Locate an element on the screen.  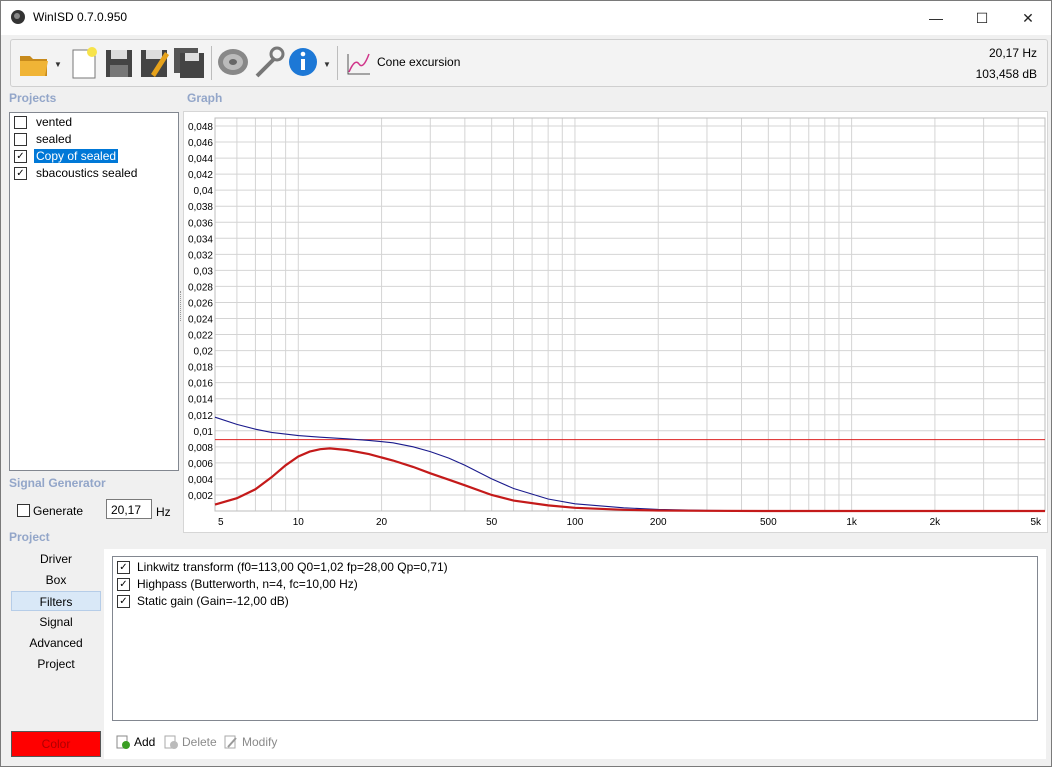
save-icon is located at coordinates (119, 62).